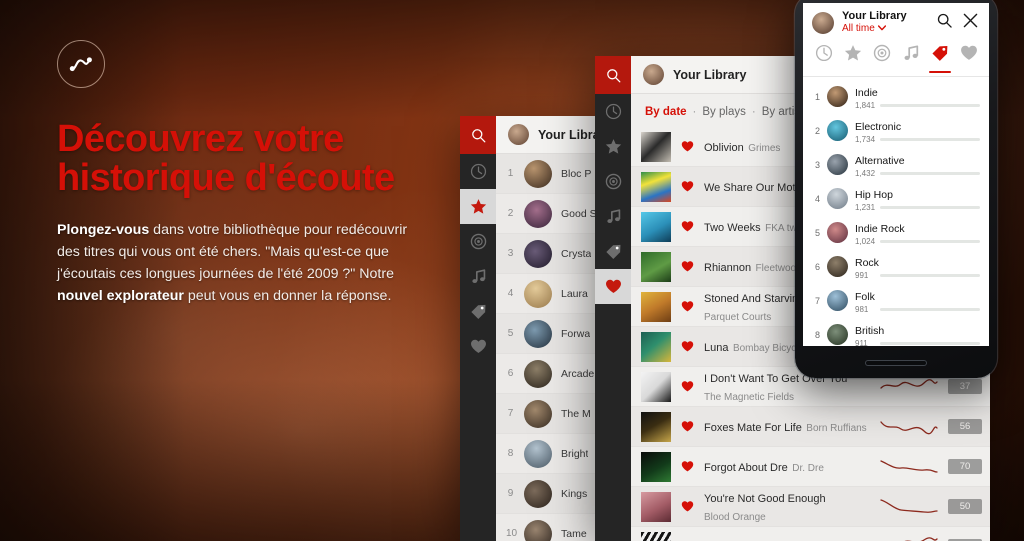 The image size is (1024, 541). Describe the element at coordinates (810, 427) in the screenshot. I see `track-row: Foxes Mate For Life Born Ruffians 56` at that location.